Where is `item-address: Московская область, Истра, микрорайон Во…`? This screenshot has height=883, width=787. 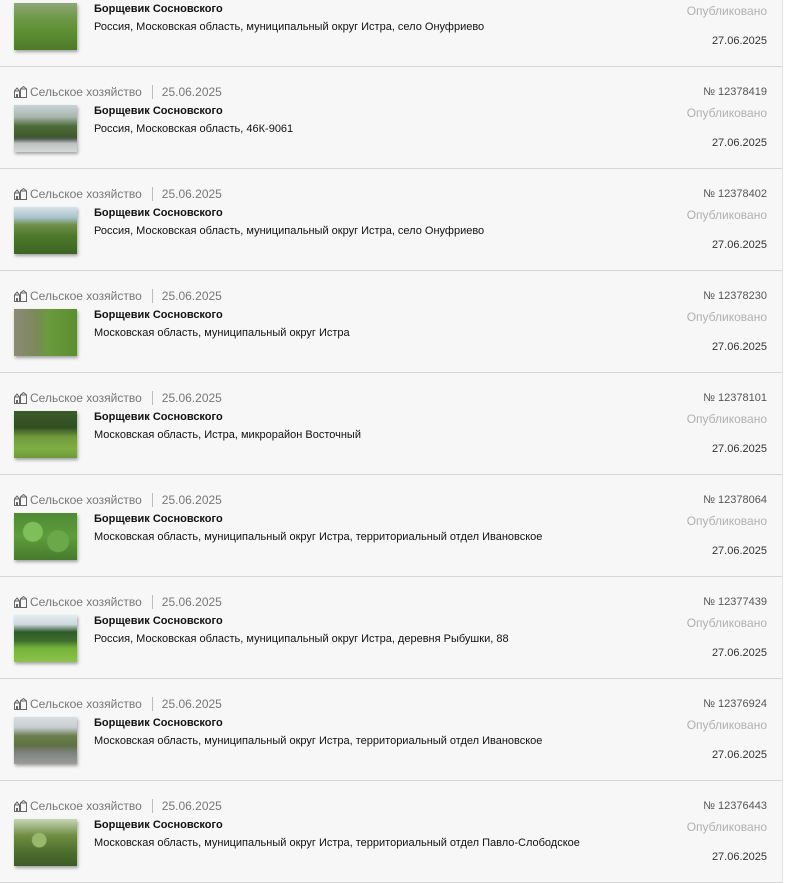
item-address: Московская область, Истра, микрорайон Во… is located at coordinates (227, 435).